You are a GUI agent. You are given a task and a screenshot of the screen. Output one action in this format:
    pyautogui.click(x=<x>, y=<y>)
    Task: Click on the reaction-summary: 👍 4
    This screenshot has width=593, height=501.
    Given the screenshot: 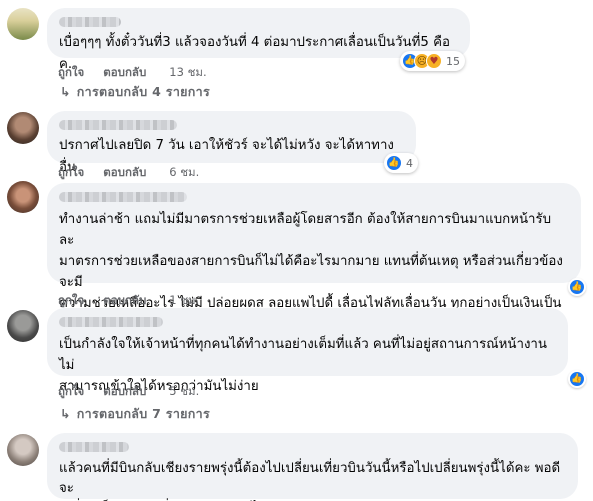 What is the action you would take?
    pyautogui.click(x=401, y=163)
    